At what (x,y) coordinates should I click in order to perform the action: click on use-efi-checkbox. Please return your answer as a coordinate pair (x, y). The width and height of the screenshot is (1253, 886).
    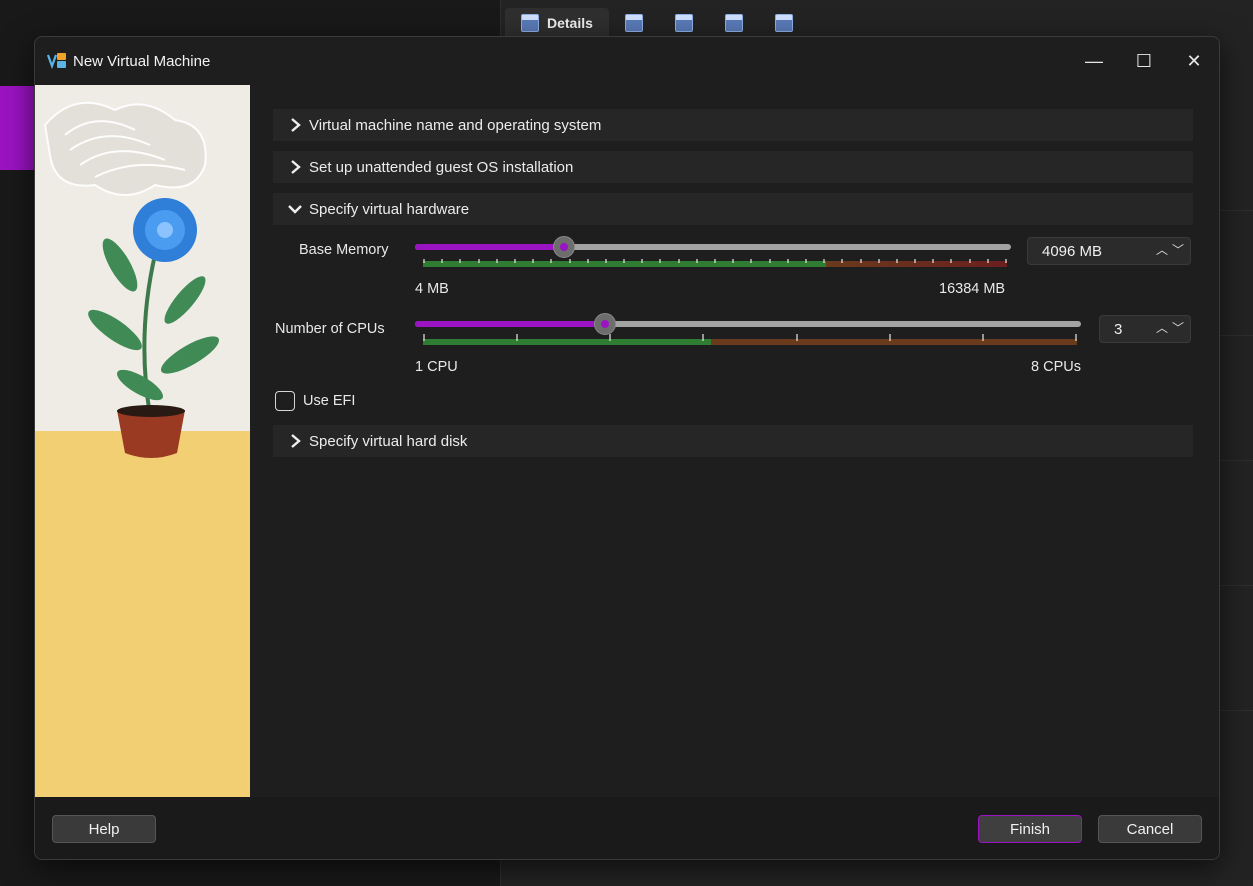
    Looking at the image, I should click on (285, 401).